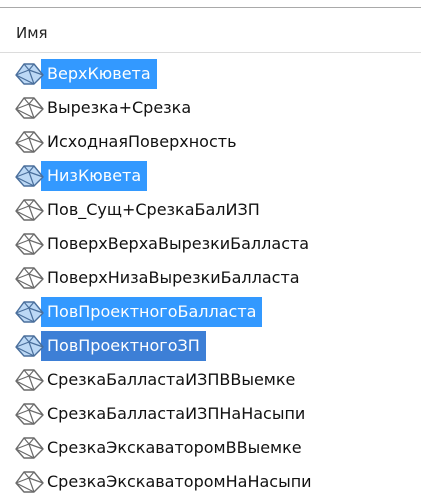 The width and height of the screenshot is (421, 500). I want to click on list-item: НизКювета, so click(217, 176).